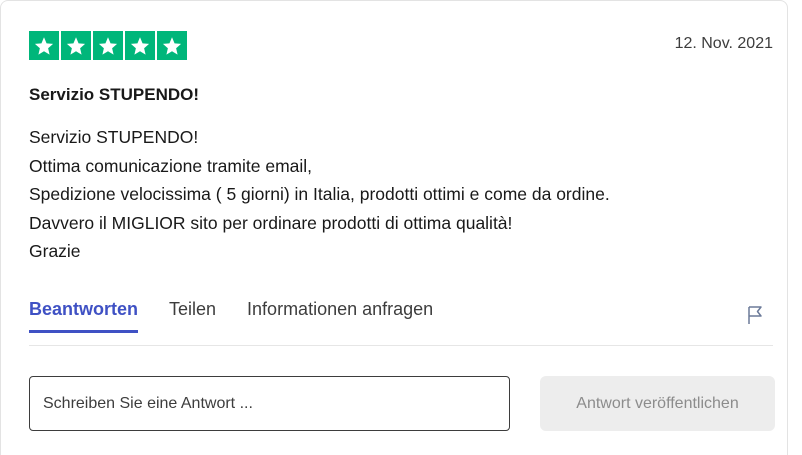  Describe the element at coordinates (171, 165) in the screenshot. I see `review-body-line: Ottima comunicazione tramite email,` at that location.